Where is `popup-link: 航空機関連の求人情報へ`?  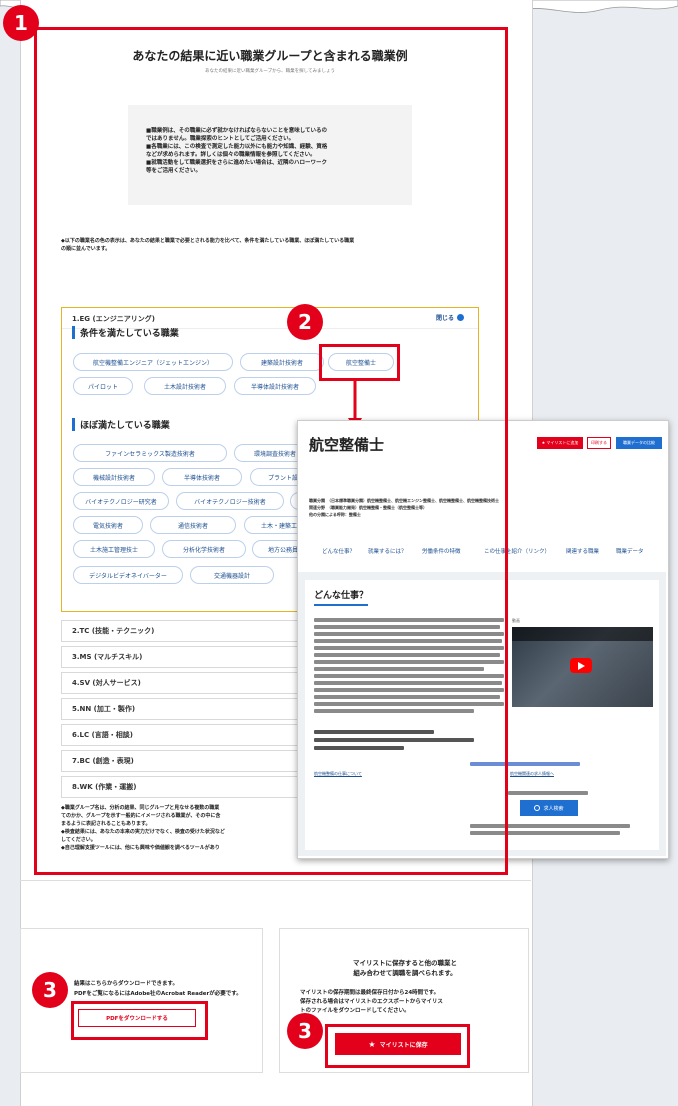
popup-link: 航空機関連の求人情報へ is located at coordinates (532, 774).